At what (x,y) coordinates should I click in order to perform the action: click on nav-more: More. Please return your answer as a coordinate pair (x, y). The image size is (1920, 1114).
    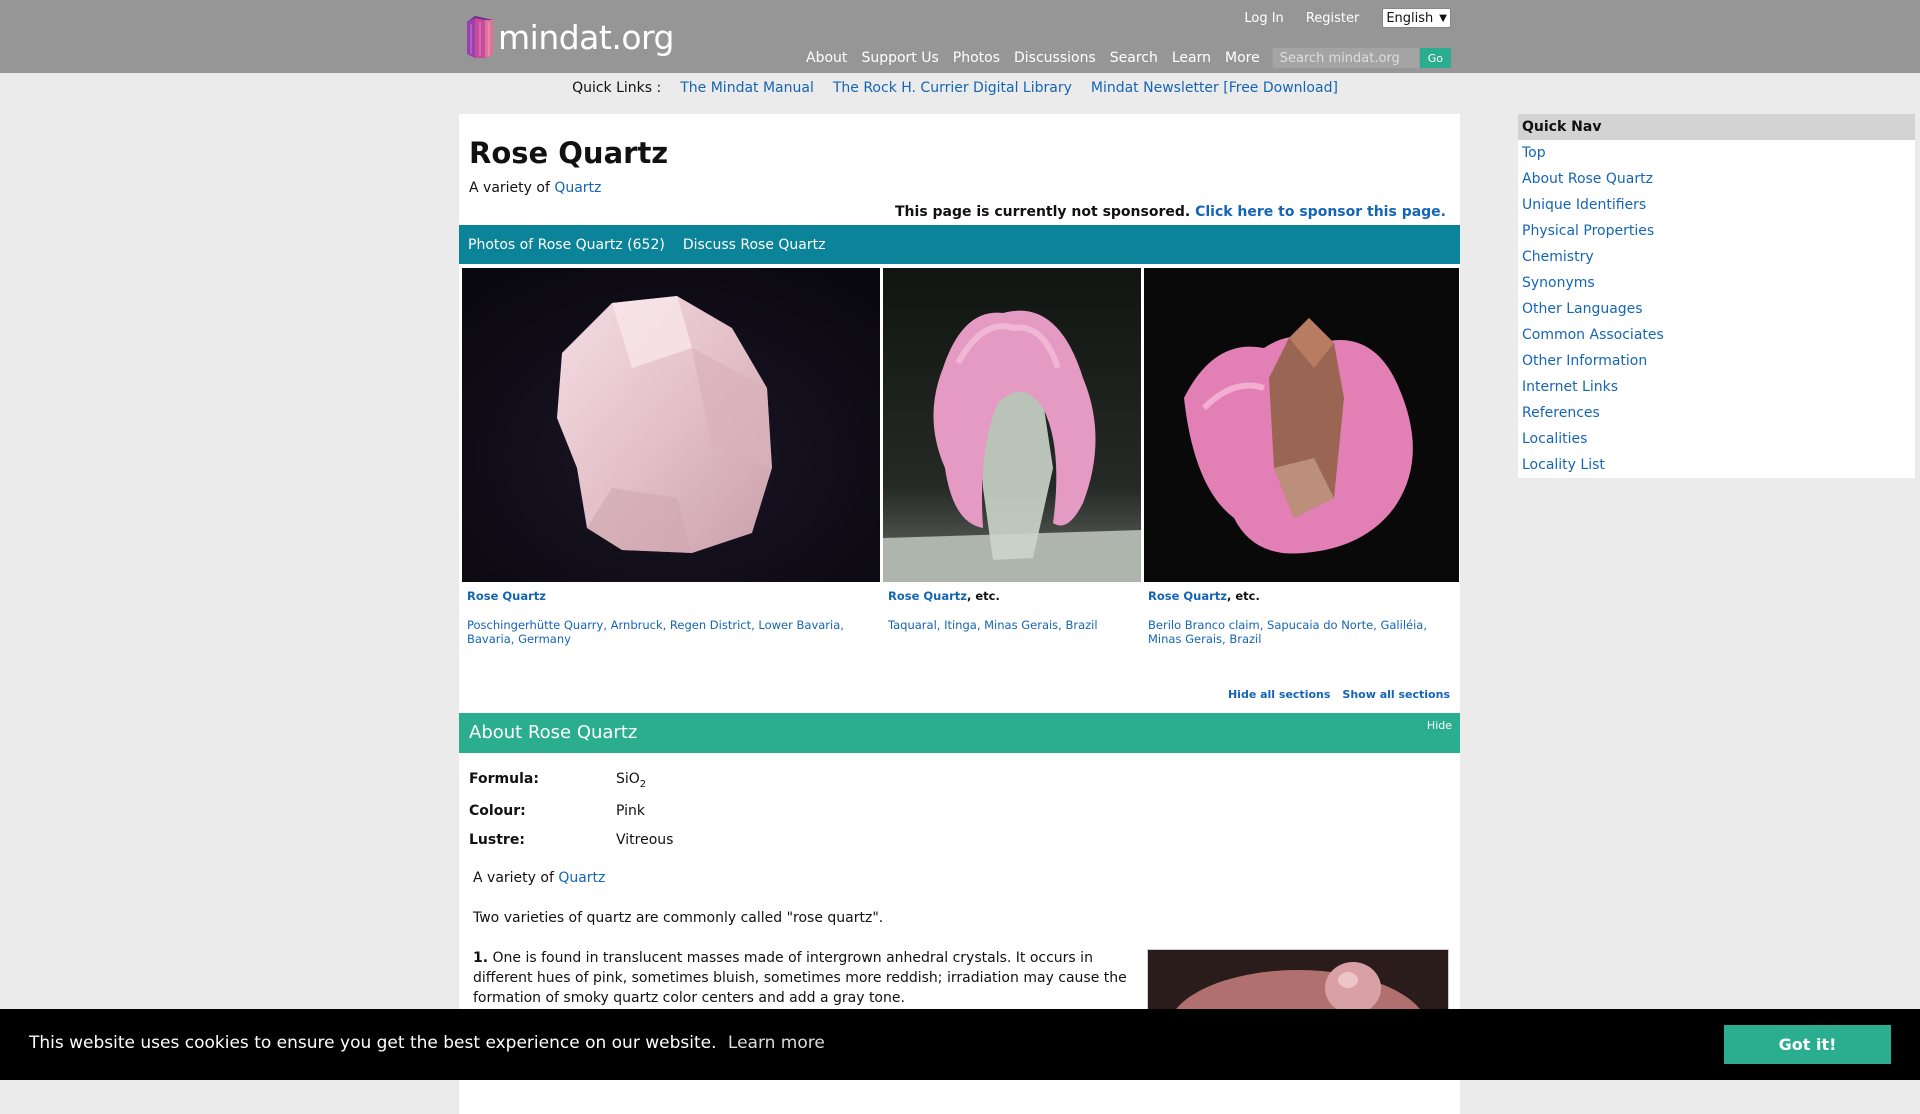
    Looking at the image, I should click on (1242, 58).